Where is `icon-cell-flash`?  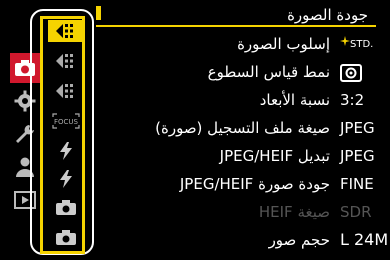 icon-cell-flash is located at coordinates (66, 151).